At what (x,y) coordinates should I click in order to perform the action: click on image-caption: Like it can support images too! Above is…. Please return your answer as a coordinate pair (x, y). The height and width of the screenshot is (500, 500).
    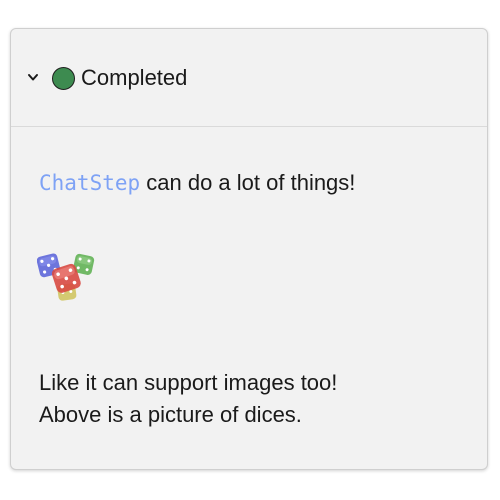
    Looking at the image, I should click on (188, 399).